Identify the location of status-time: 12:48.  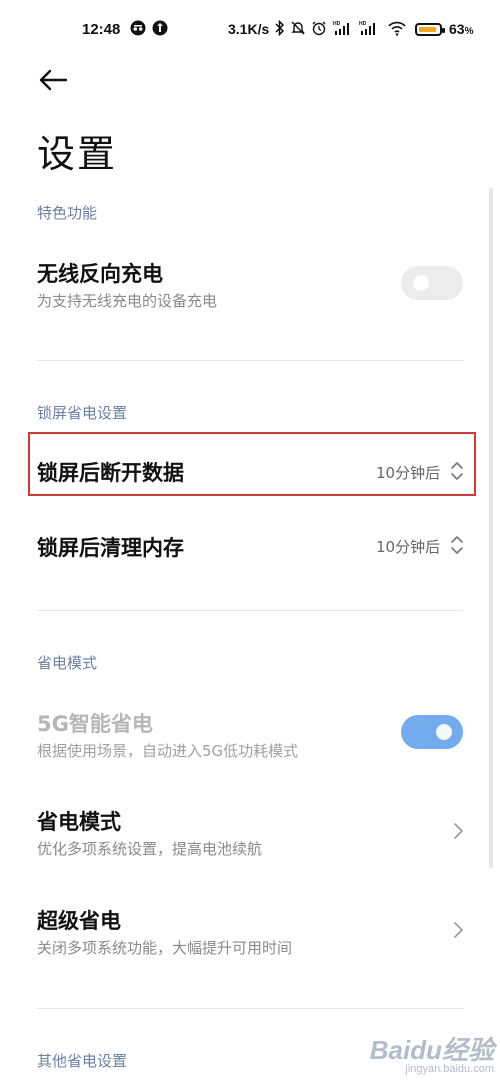
(101, 29).